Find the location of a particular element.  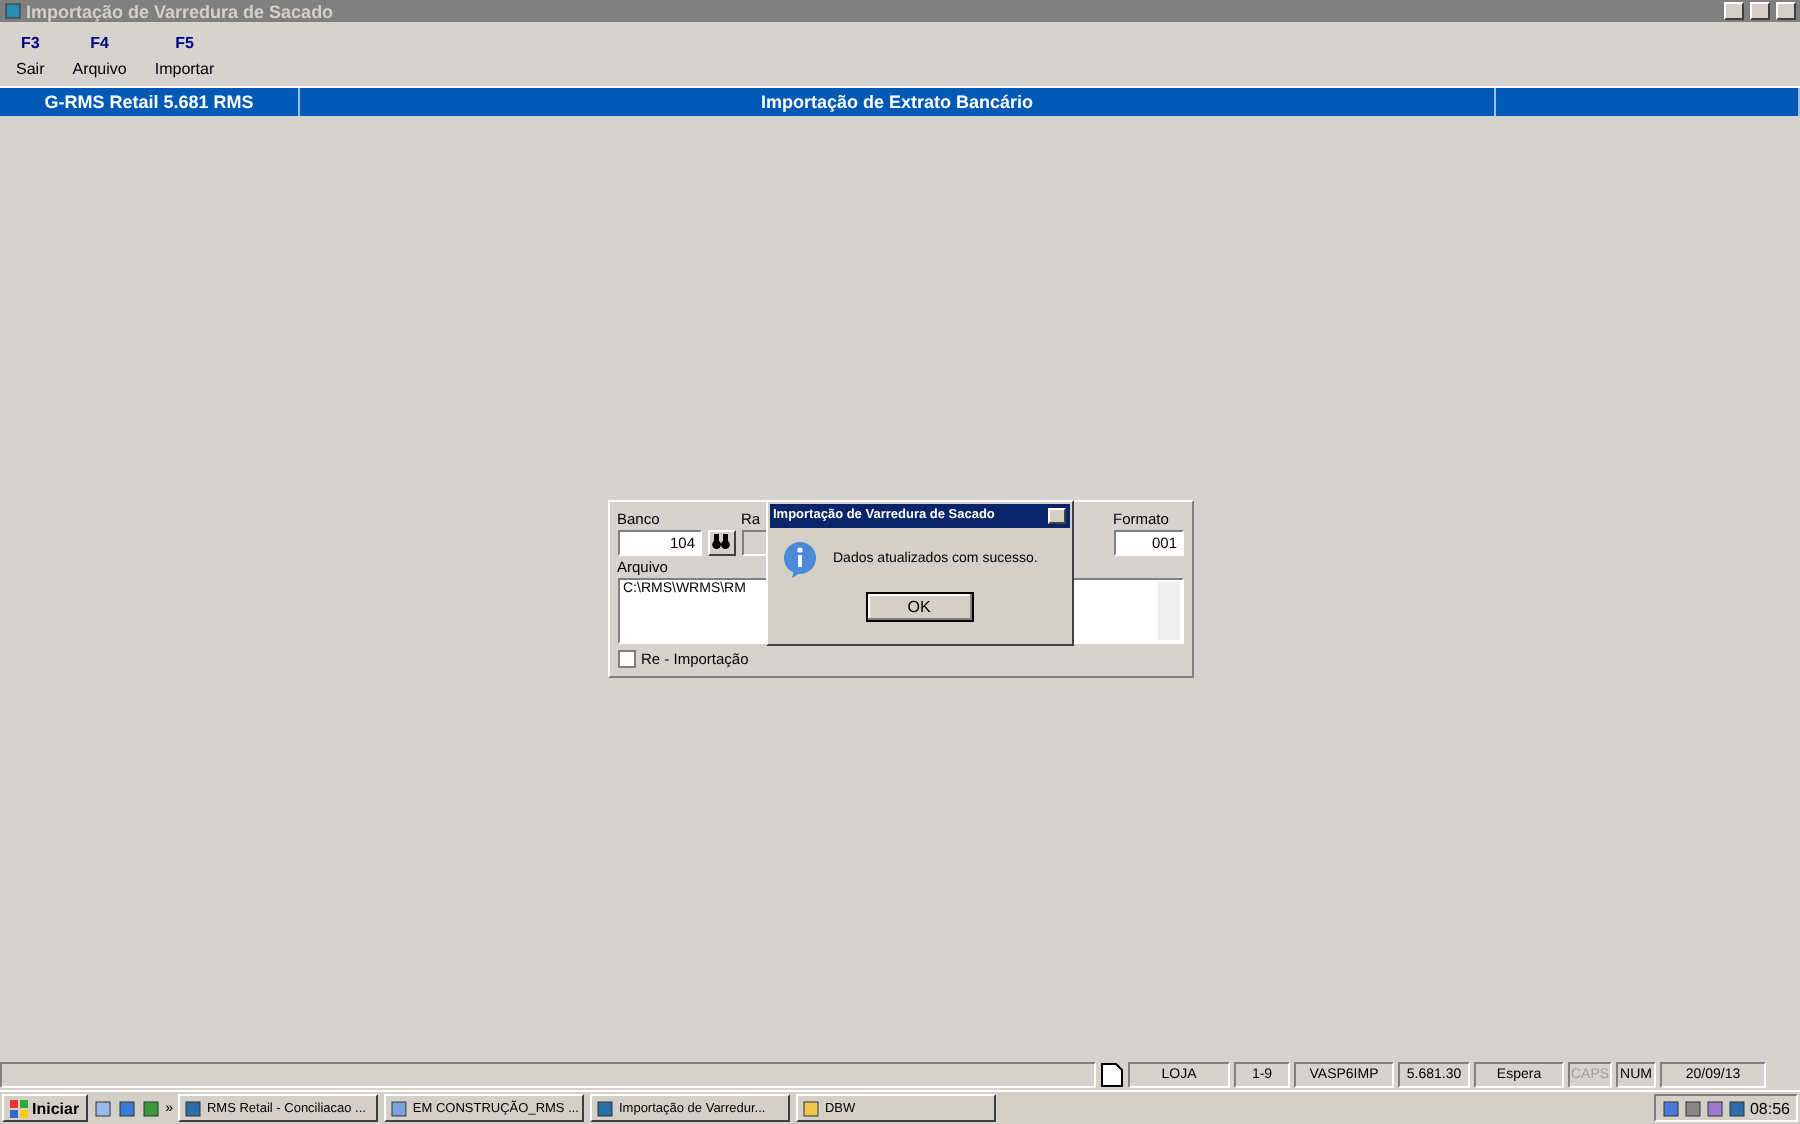

binoculars-icon is located at coordinates (721, 542).